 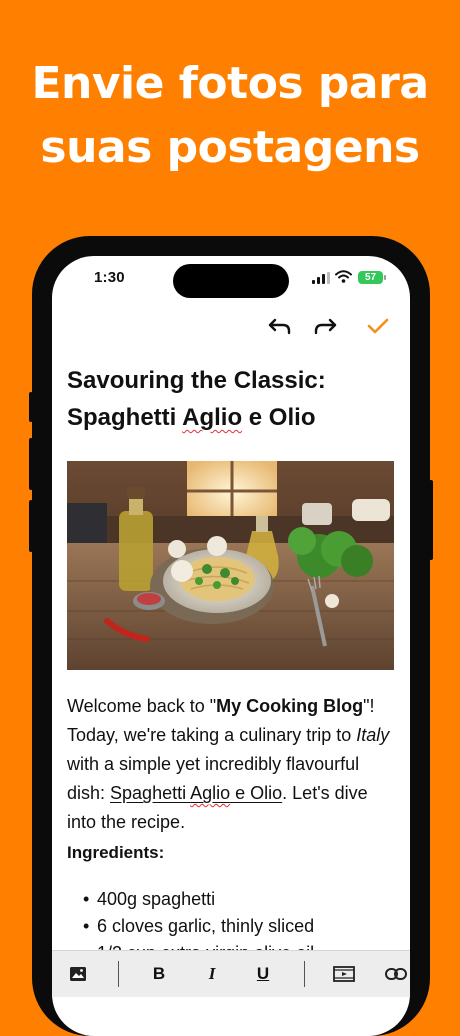 What do you see at coordinates (150, 793) in the screenshot?
I see `intro-link-text: Spaghetti` at bounding box center [150, 793].